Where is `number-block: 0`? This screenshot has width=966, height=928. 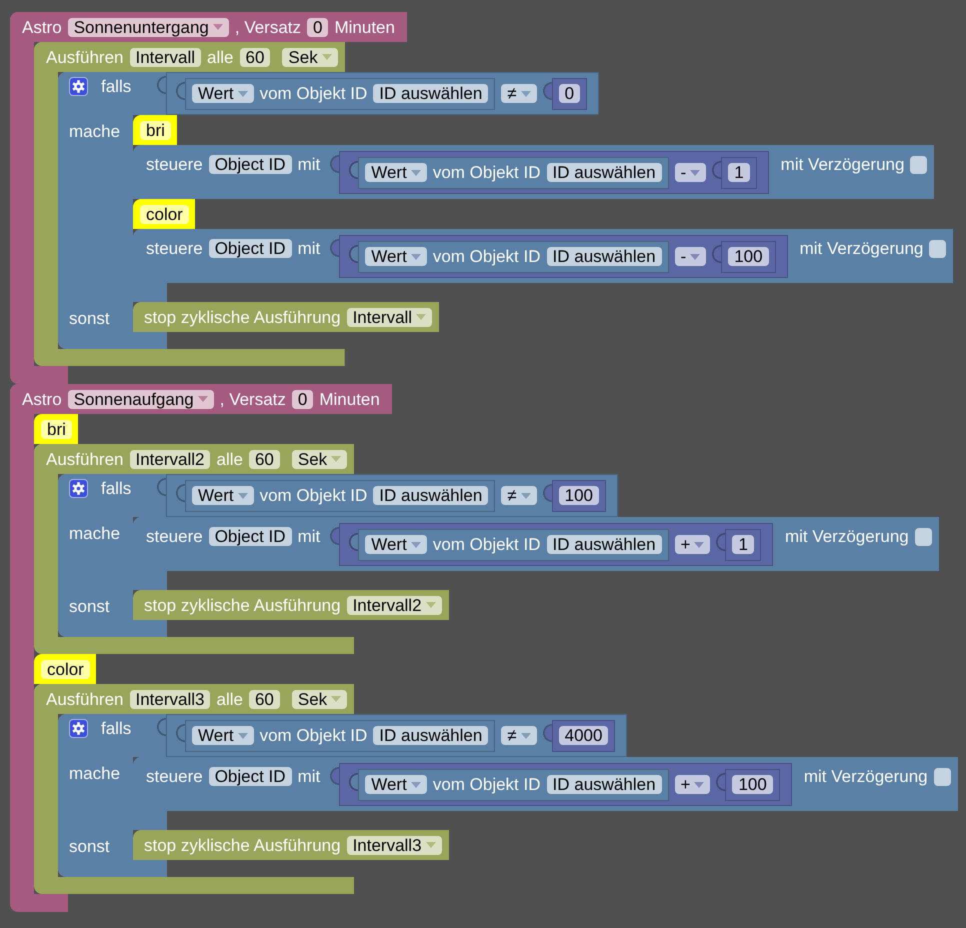
number-block: 0 is located at coordinates (565, 94).